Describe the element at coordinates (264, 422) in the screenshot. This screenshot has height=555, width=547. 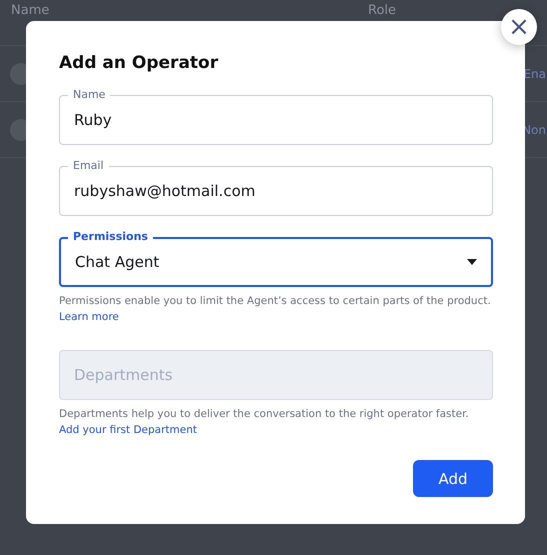
I see `help-text: Departments help you to deliver the conversation to the right operator faster. Add your first Department` at that location.